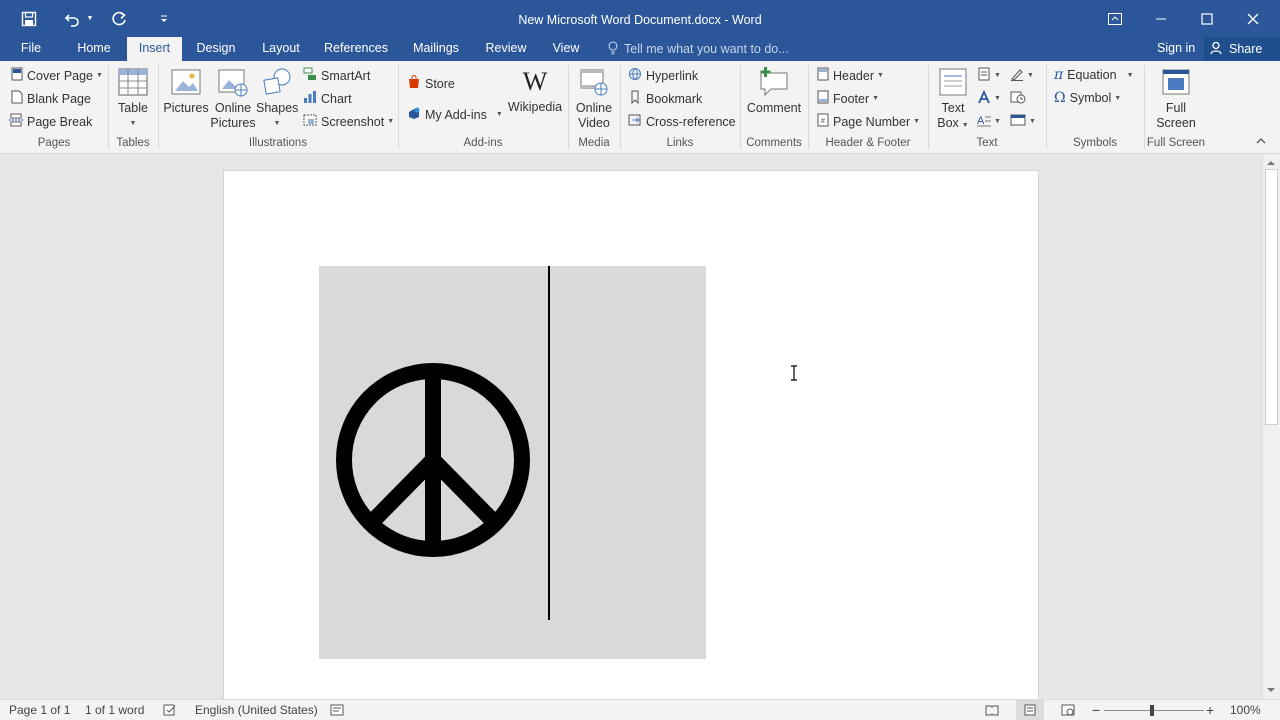  Describe the element at coordinates (566, 49) in the screenshot. I see `tab-view: View` at that location.